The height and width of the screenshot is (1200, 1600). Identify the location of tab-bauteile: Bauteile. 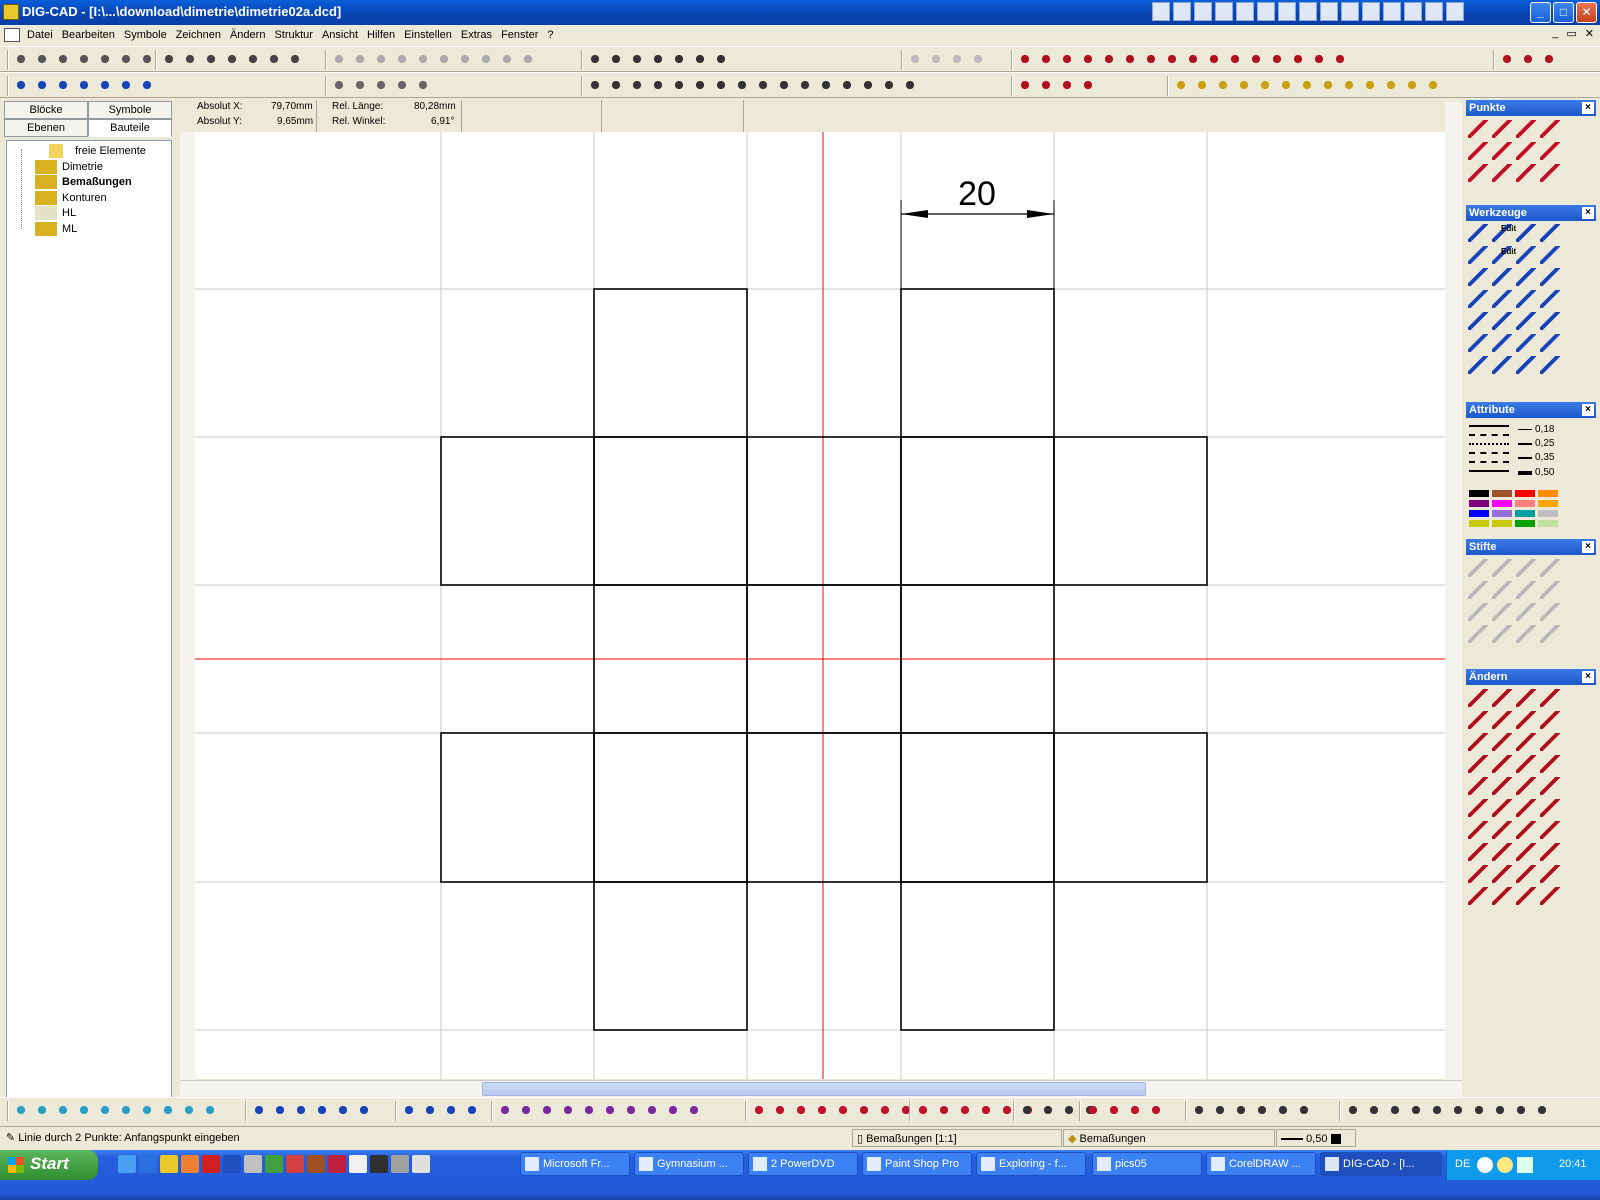
(130, 128).